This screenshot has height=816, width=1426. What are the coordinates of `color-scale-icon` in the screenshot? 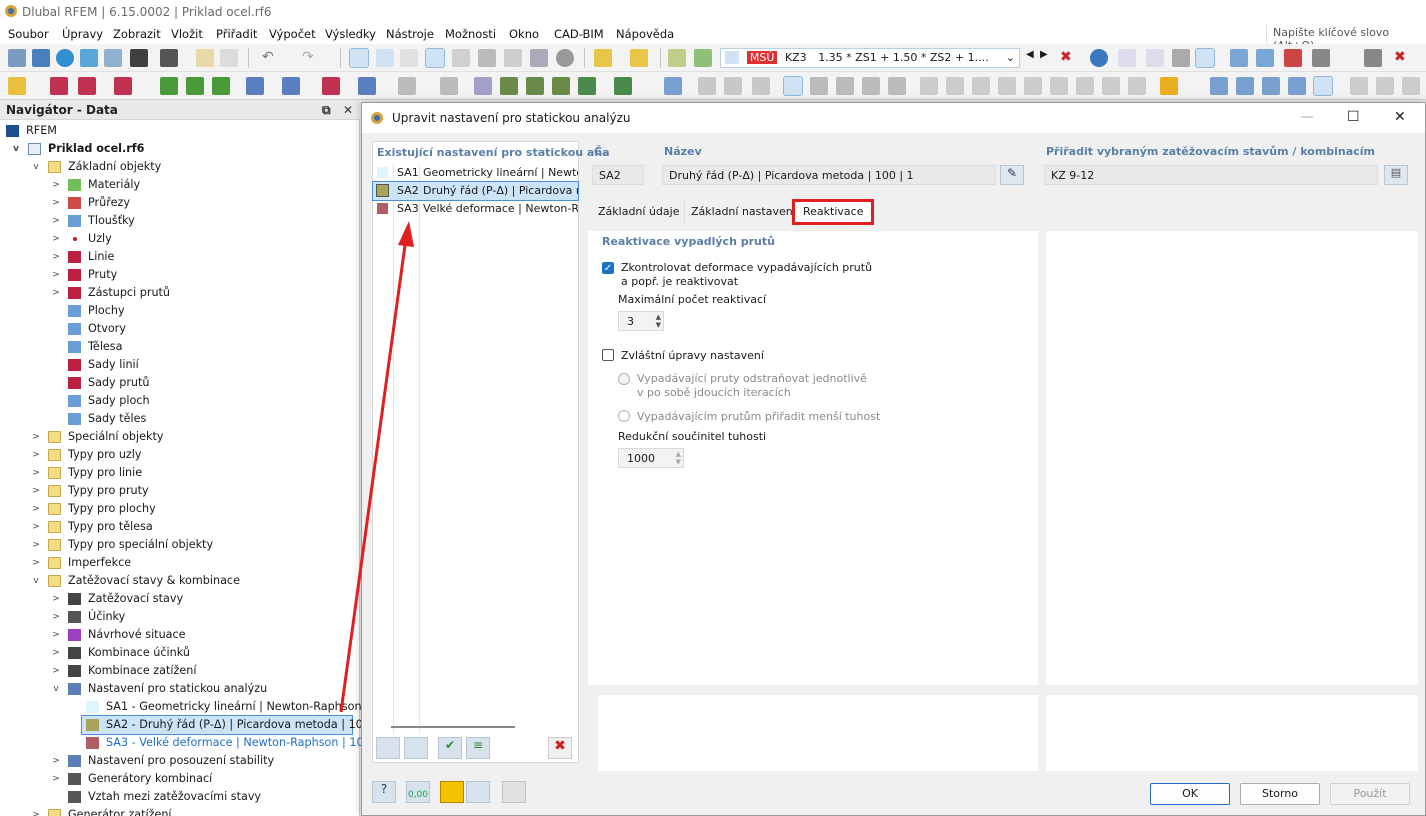 It's located at (1169, 86).